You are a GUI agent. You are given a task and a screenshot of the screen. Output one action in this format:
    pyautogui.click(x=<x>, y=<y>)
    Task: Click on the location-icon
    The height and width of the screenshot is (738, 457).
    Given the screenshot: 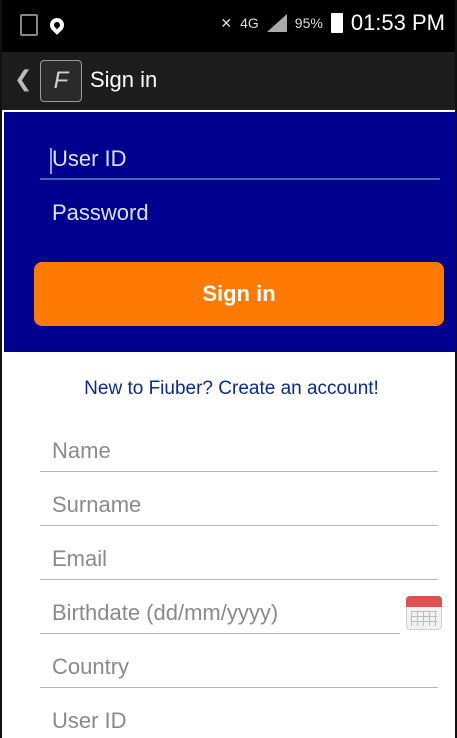 What is the action you would take?
    pyautogui.click(x=57, y=25)
    